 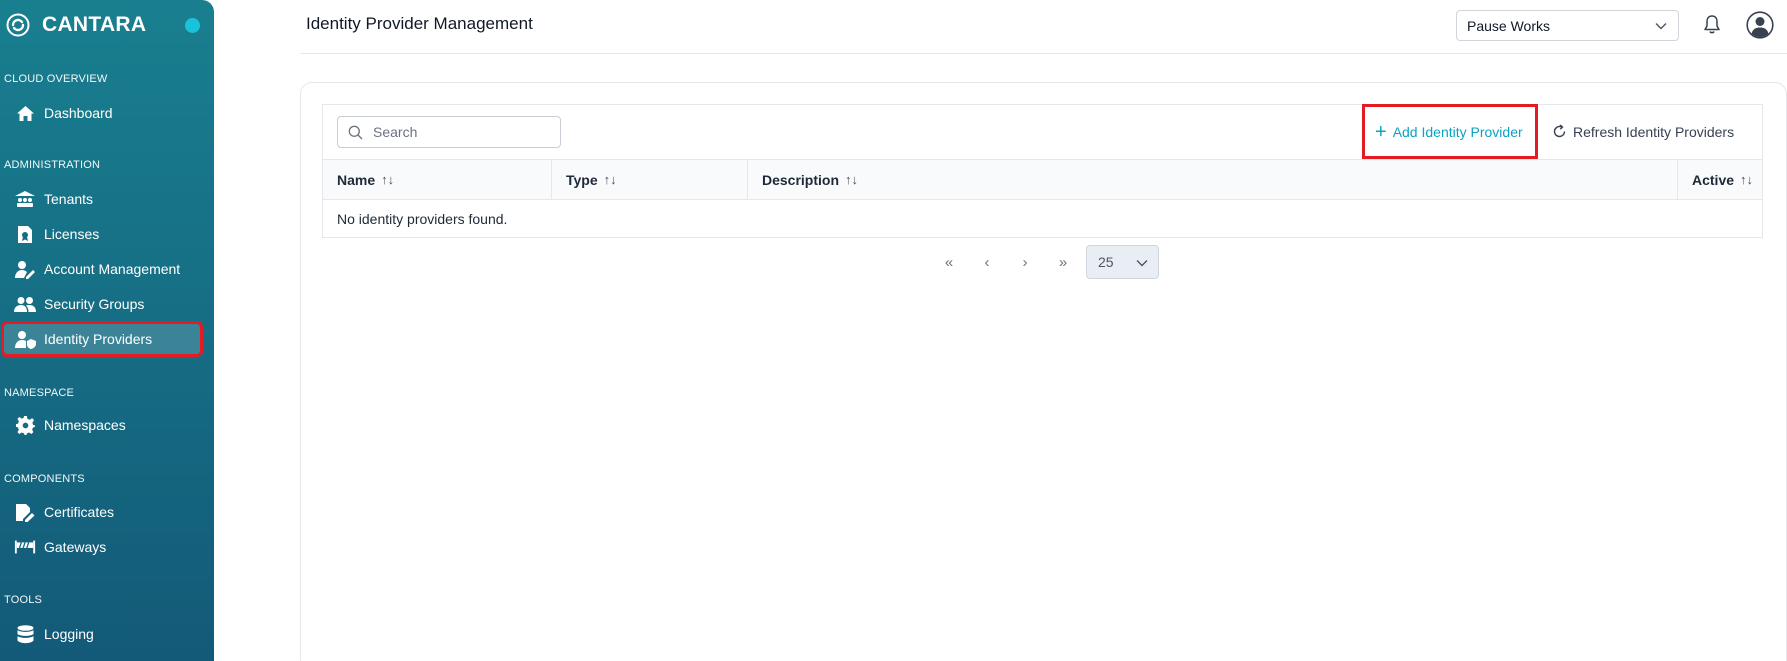 I want to click on sidebar-item-dashboard: Dashboard, so click(x=102, y=113).